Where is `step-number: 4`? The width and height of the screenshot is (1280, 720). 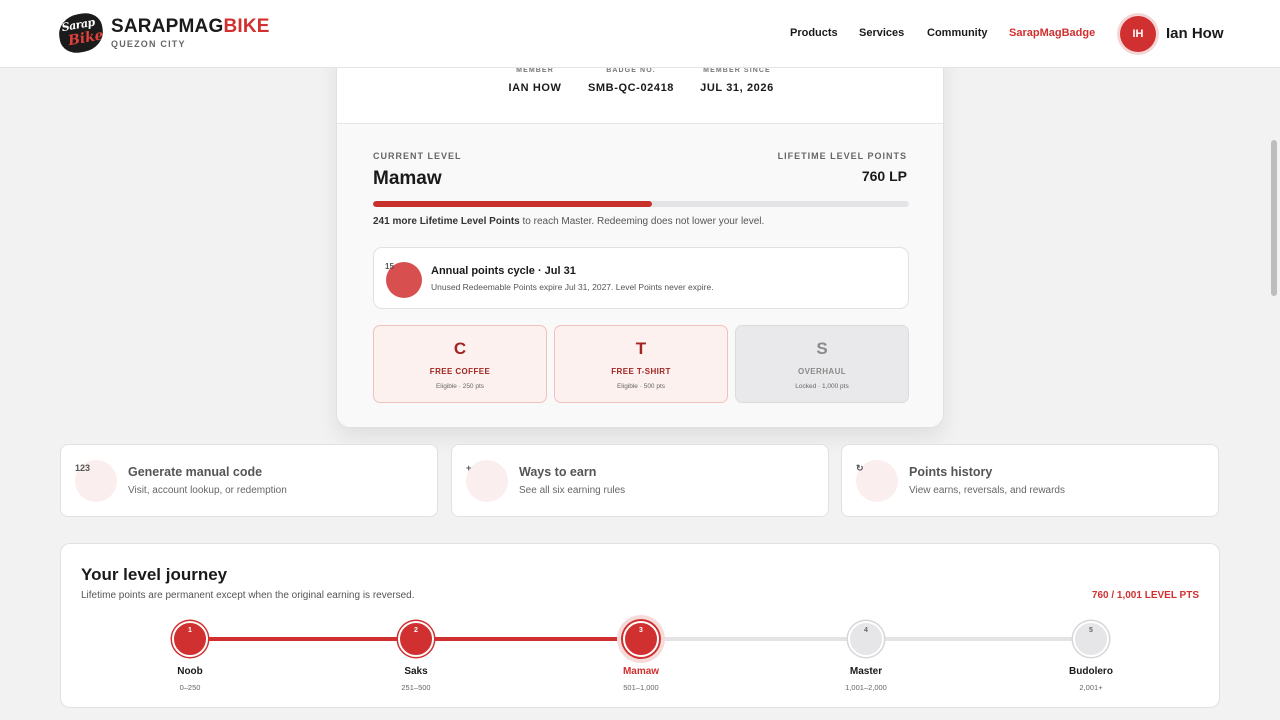
step-number: 4 is located at coordinates (866, 630).